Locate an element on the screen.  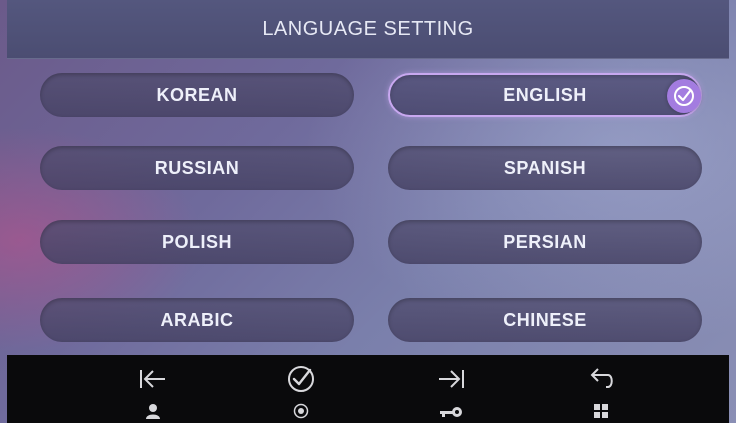
record-icon is located at coordinates (301, 407).